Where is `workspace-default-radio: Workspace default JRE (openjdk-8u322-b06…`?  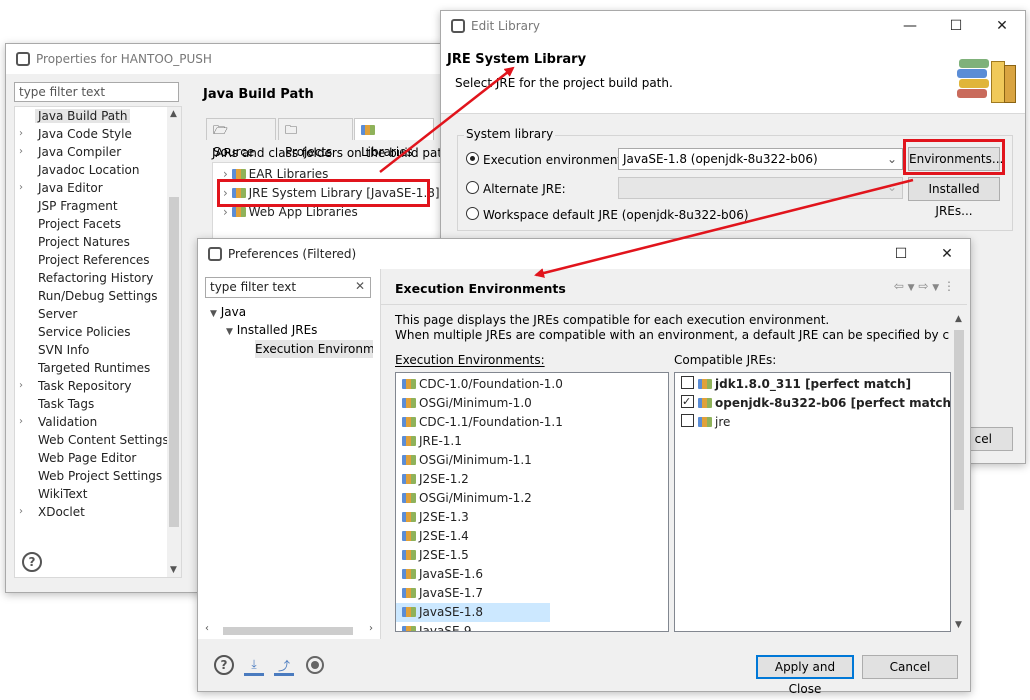 workspace-default-radio: Workspace default JRE (openjdk-8u322-b06… is located at coordinates (607, 214).